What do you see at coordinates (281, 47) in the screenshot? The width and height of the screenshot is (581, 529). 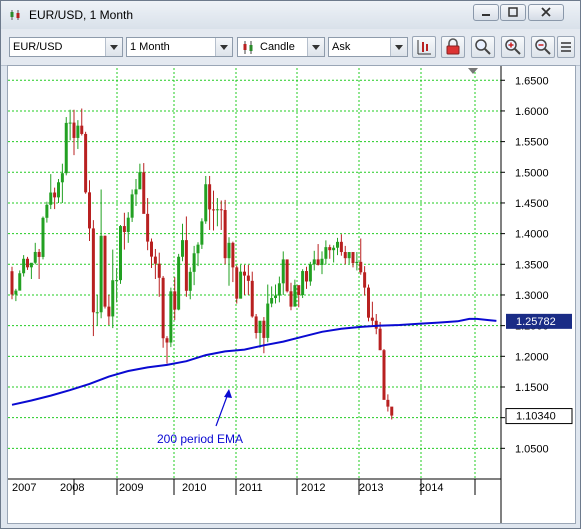 I see `chart-type-select: Candle` at bounding box center [281, 47].